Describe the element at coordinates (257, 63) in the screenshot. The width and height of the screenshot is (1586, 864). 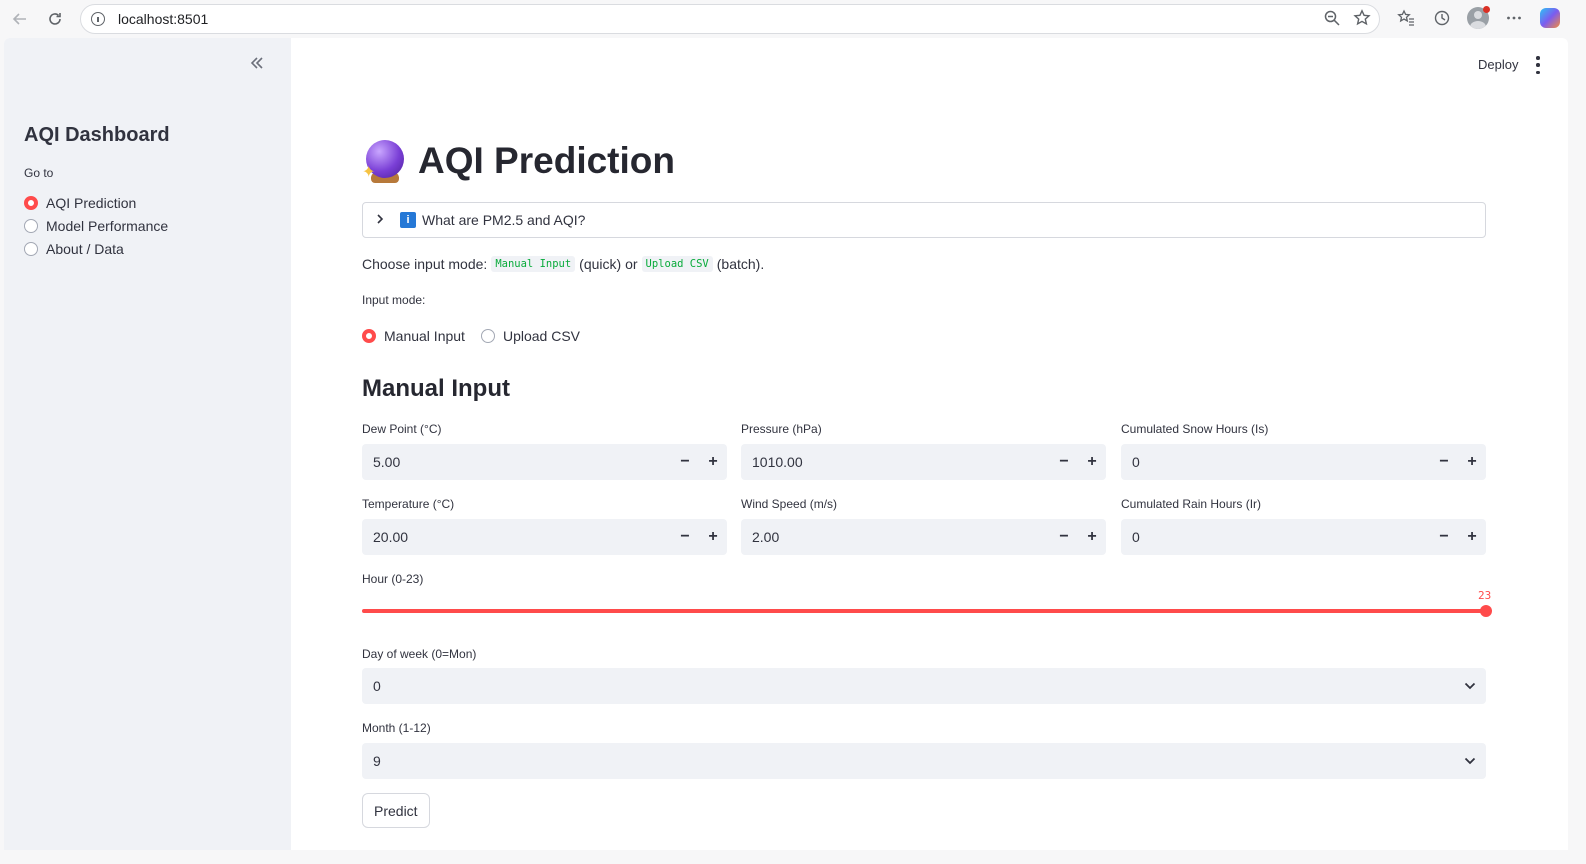
I see `collapse-sidebar-icon` at that location.